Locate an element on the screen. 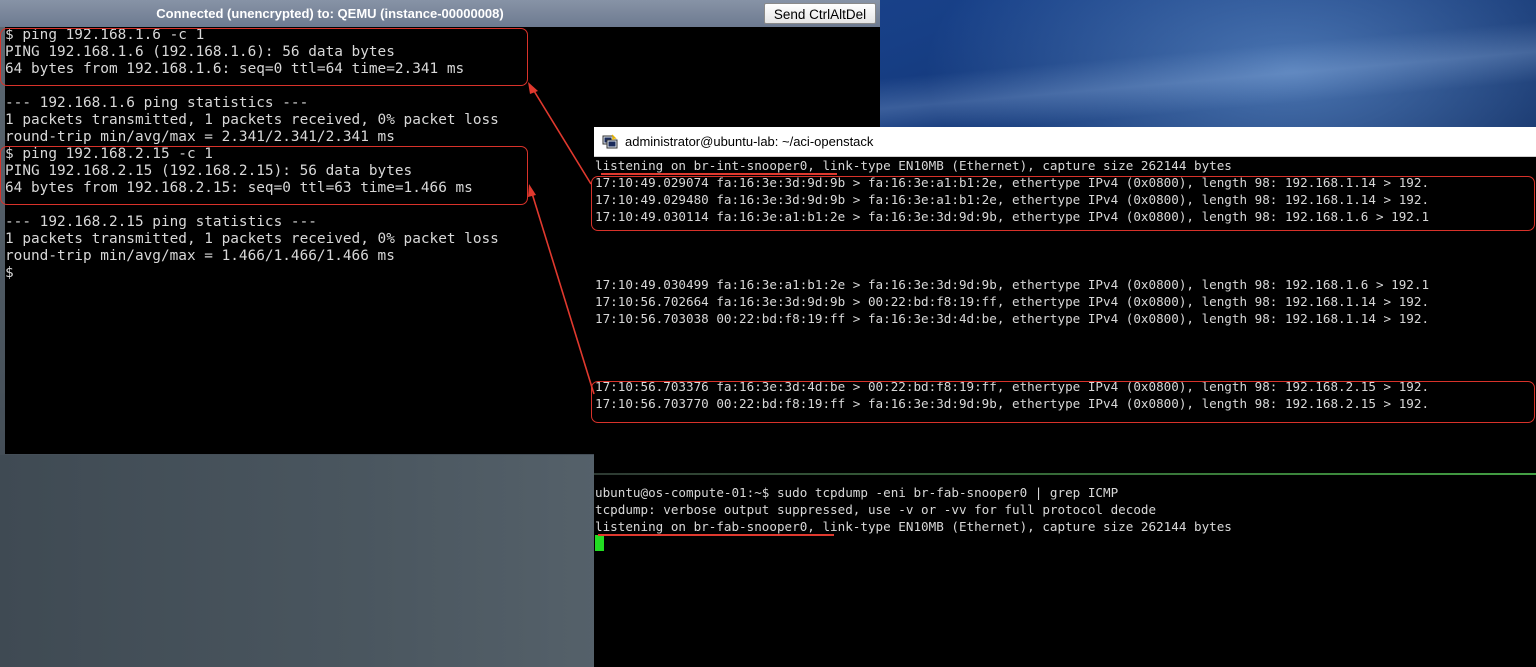 The height and width of the screenshot is (667, 1536). console-line: --- 192.168.2.15 ping statistics --- is located at coordinates (161, 222).